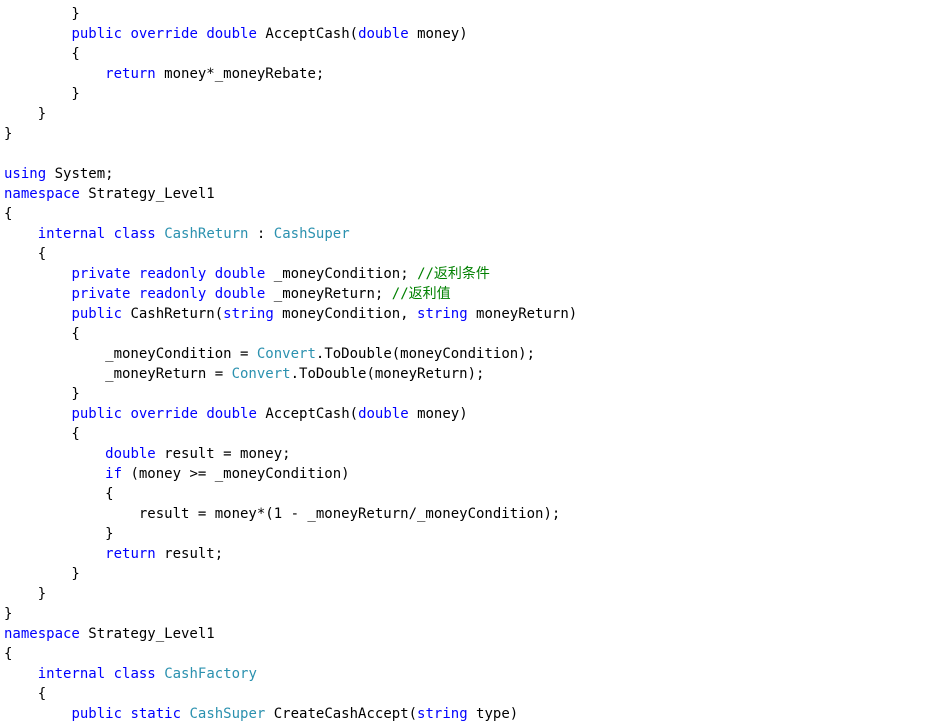  What do you see at coordinates (147, 634) in the screenshot?
I see `code-text: Strategy_Level1` at bounding box center [147, 634].